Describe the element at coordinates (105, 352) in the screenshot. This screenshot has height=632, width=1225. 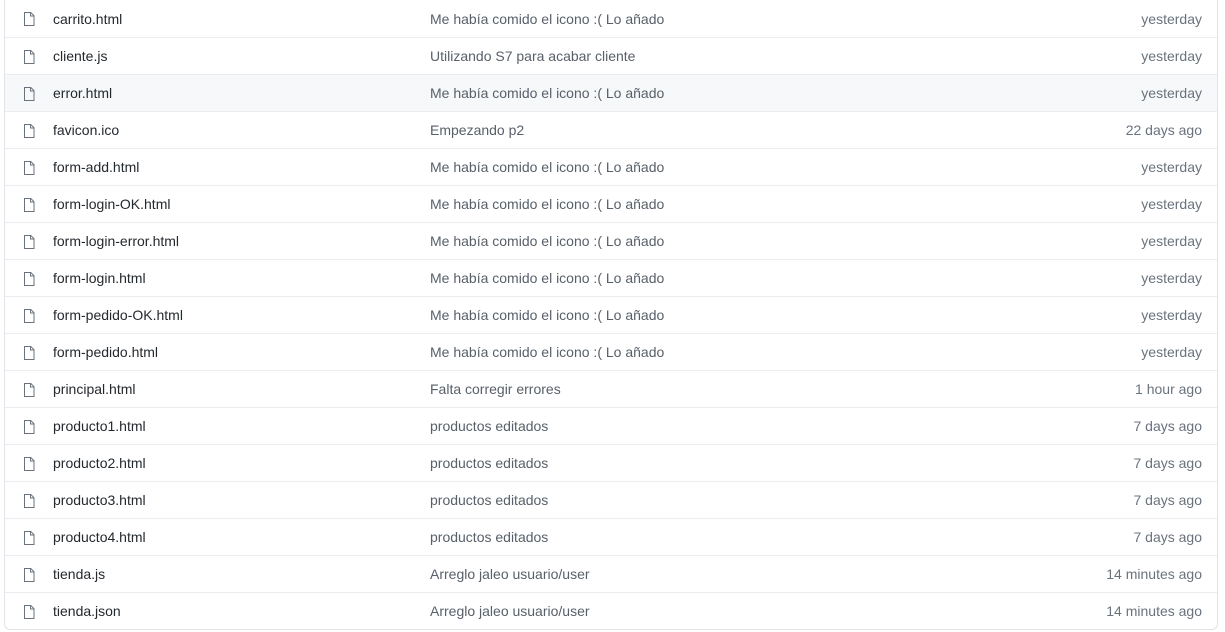
I see `file-name-link: form-pedido.html` at that location.